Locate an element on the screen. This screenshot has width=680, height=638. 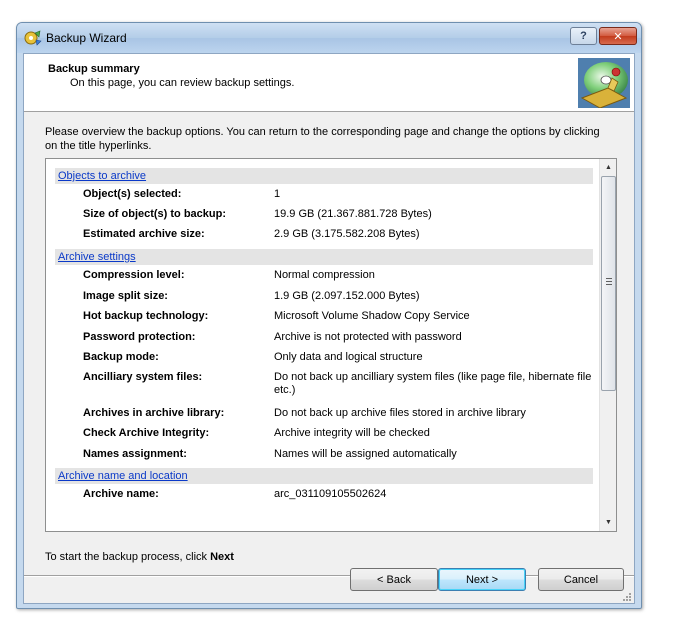
vertical-scrollbar: ▲ ▼ is located at coordinates (607, 345).